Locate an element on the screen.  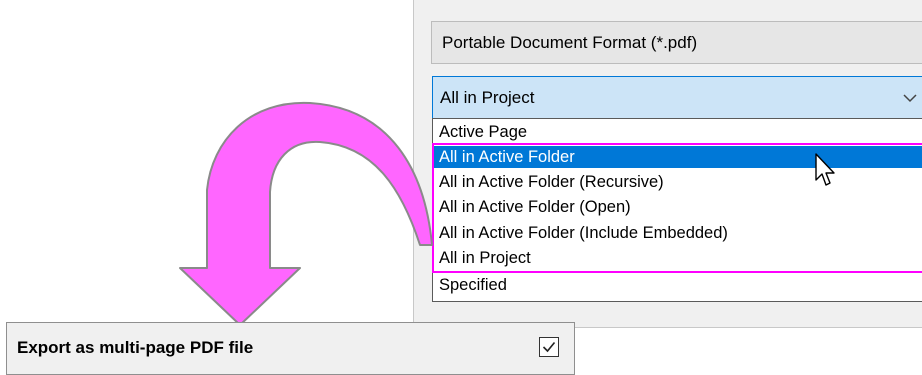
option-all-in-active-folder-recursive: All in Active Folder (Recursive) is located at coordinates (551, 182).